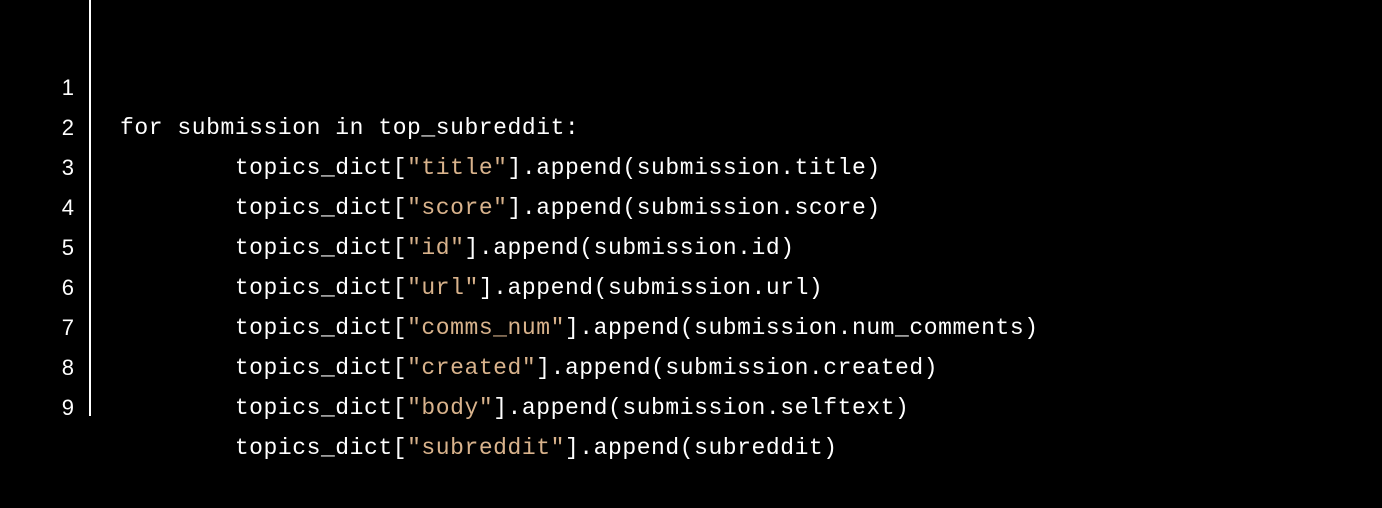 The width and height of the screenshot is (1382, 508). Describe the element at coordinates (486, 448) in the screenshot. I see `string-literal: "subreddit"` at that location.